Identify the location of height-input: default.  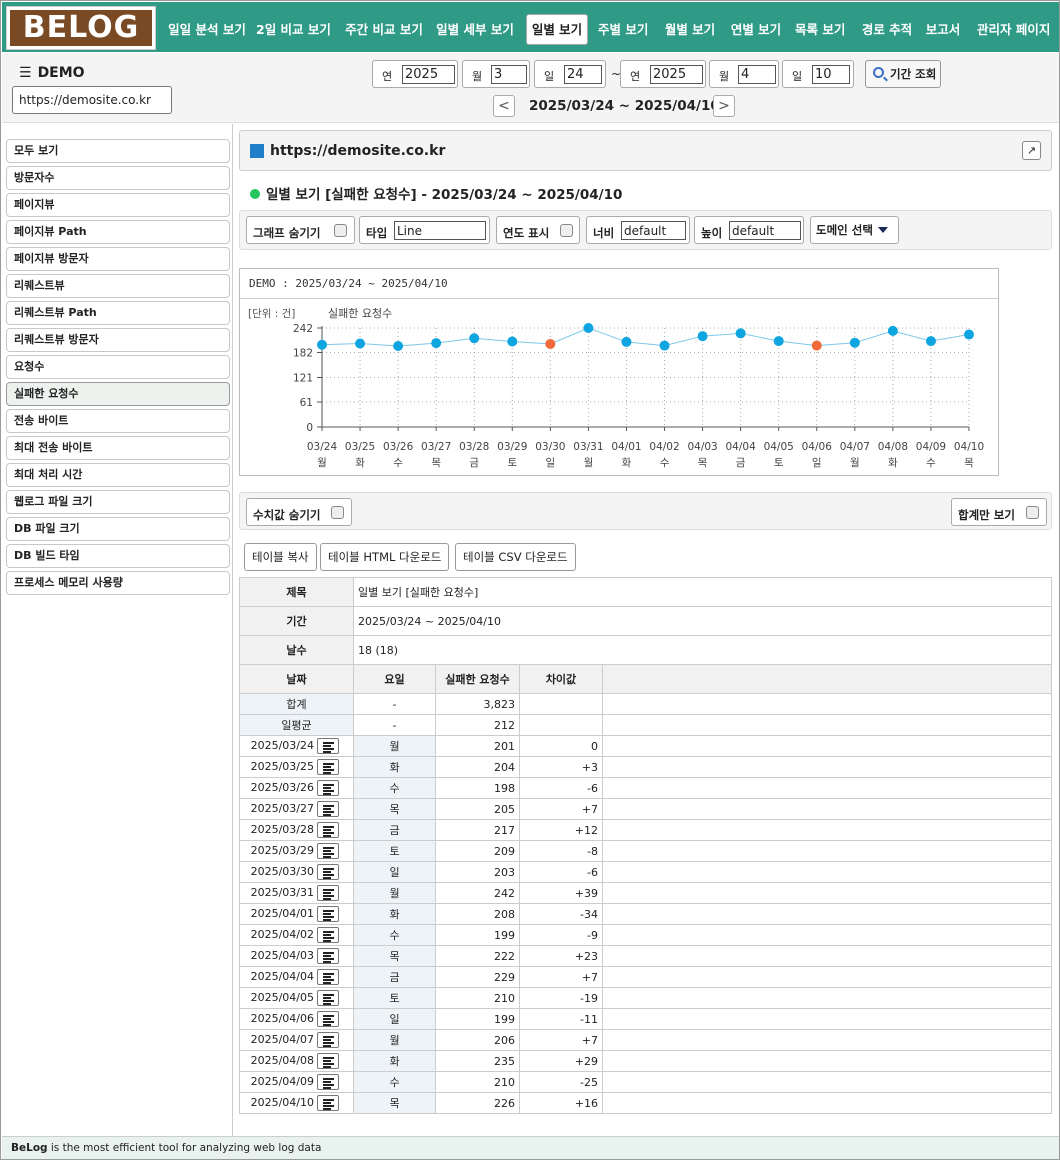
(765, 230).